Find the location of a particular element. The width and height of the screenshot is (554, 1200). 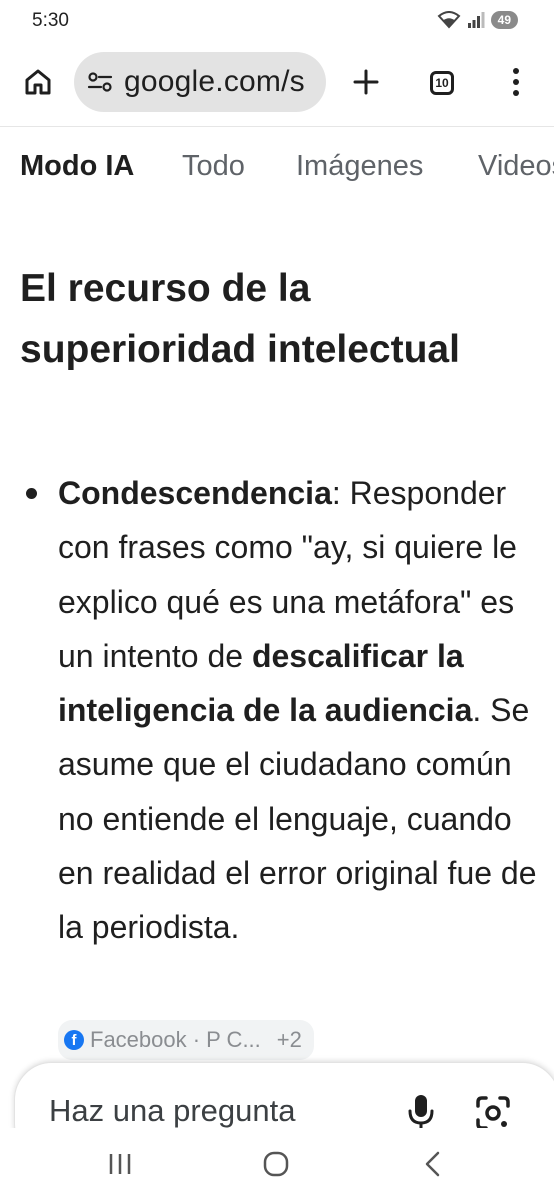

url-bar: google.com/s is located at coordinates (200, 82).